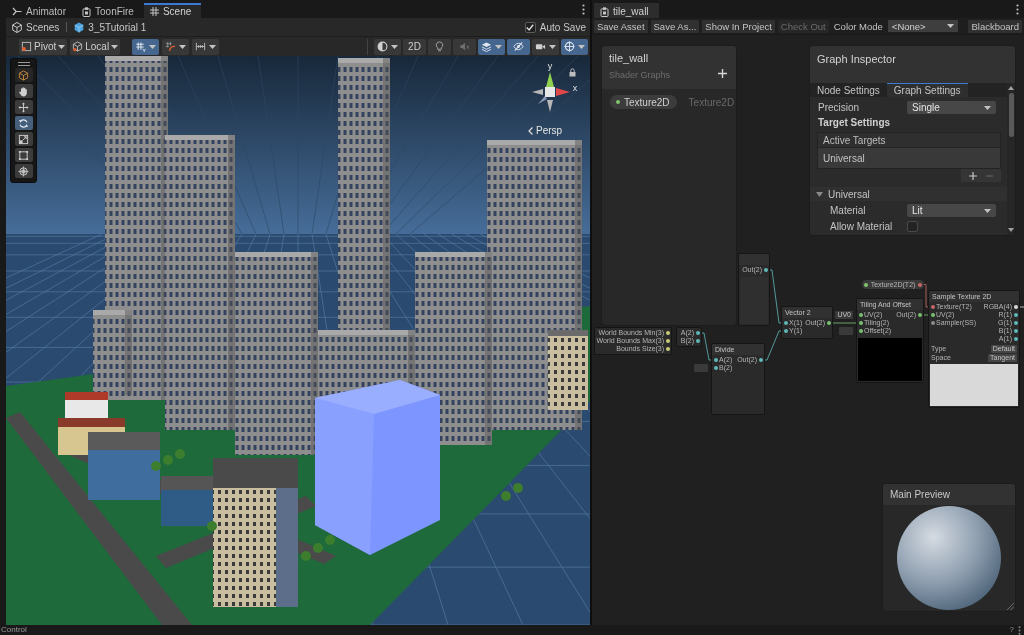  Describe the element at coordinates (1011, 630) in the screenshot. I see `help-button: ?` at that location.